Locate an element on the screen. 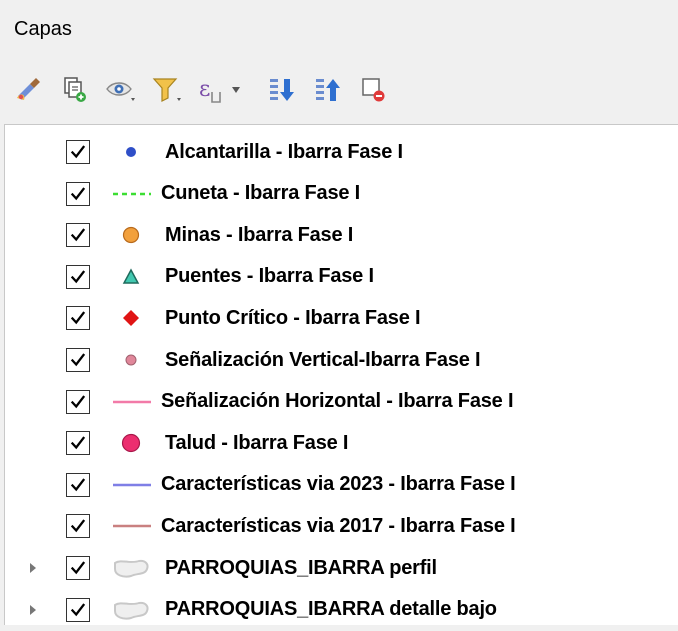 The image size is (678, 631). layer-row: Cuneta - Ibarra Fase I is located at coordinates (341, 194).